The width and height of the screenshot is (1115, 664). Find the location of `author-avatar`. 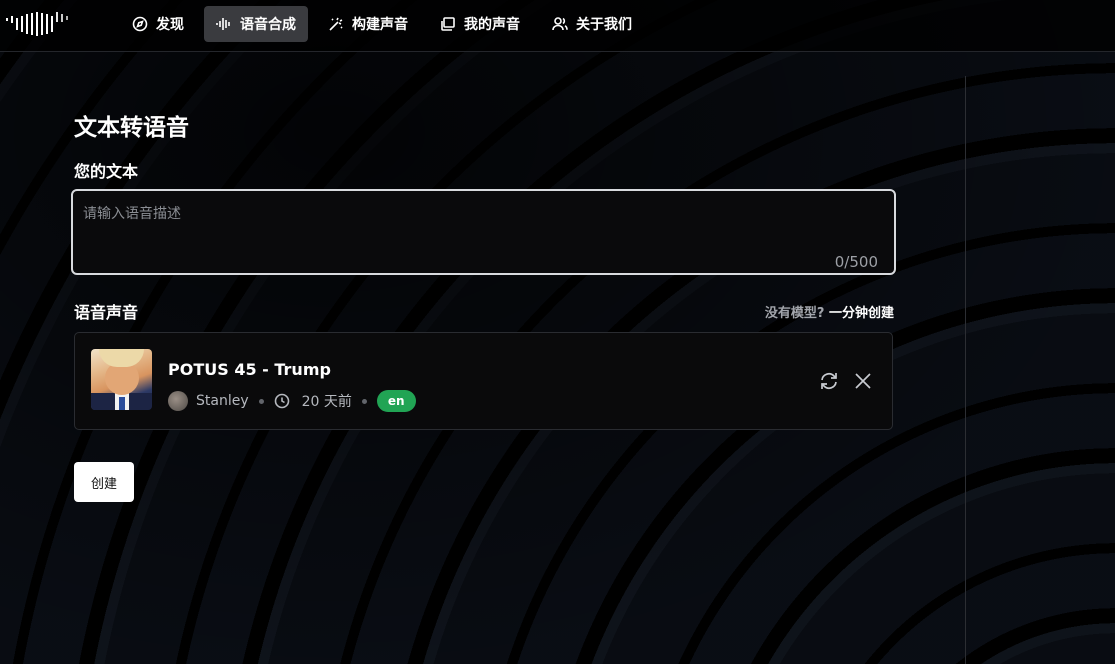

author-avatar is located at coordinates (178, 401).